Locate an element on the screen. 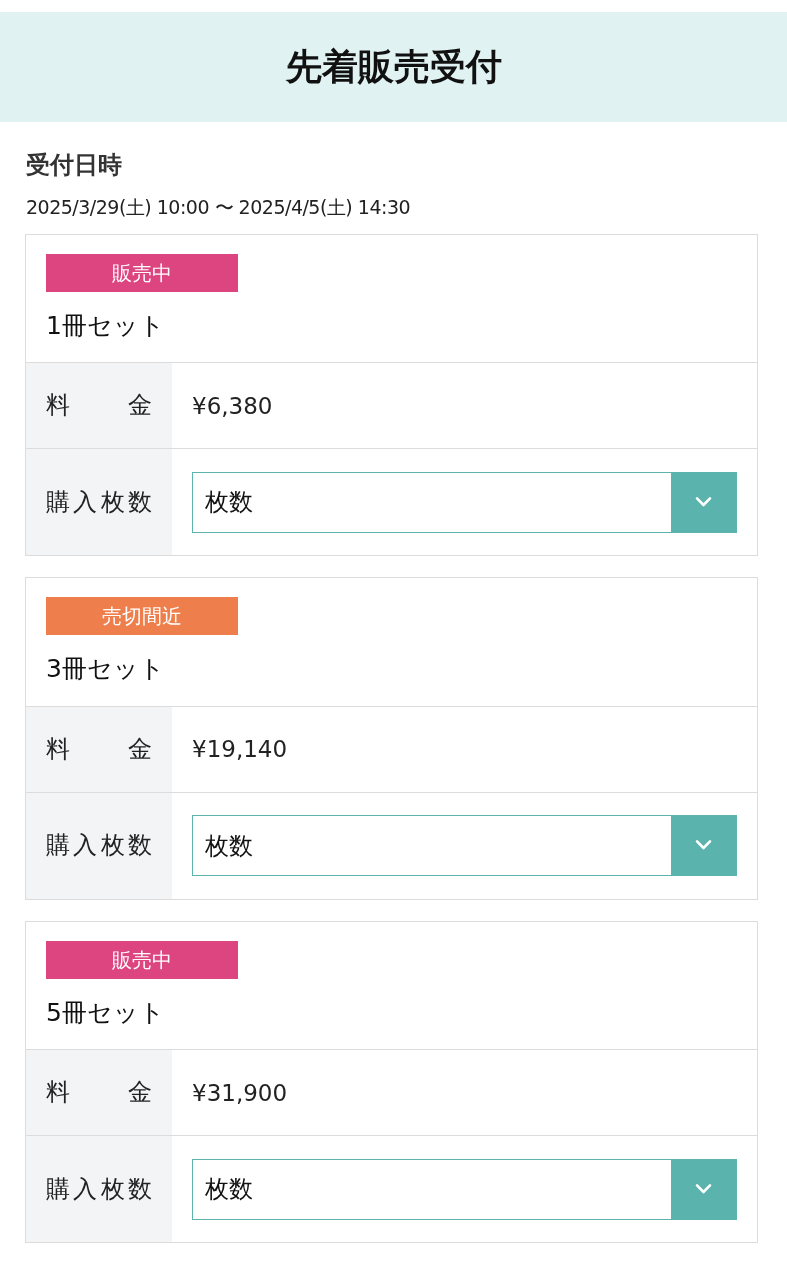  price-value: ¥6,380 is located at coordinates (232, 406).